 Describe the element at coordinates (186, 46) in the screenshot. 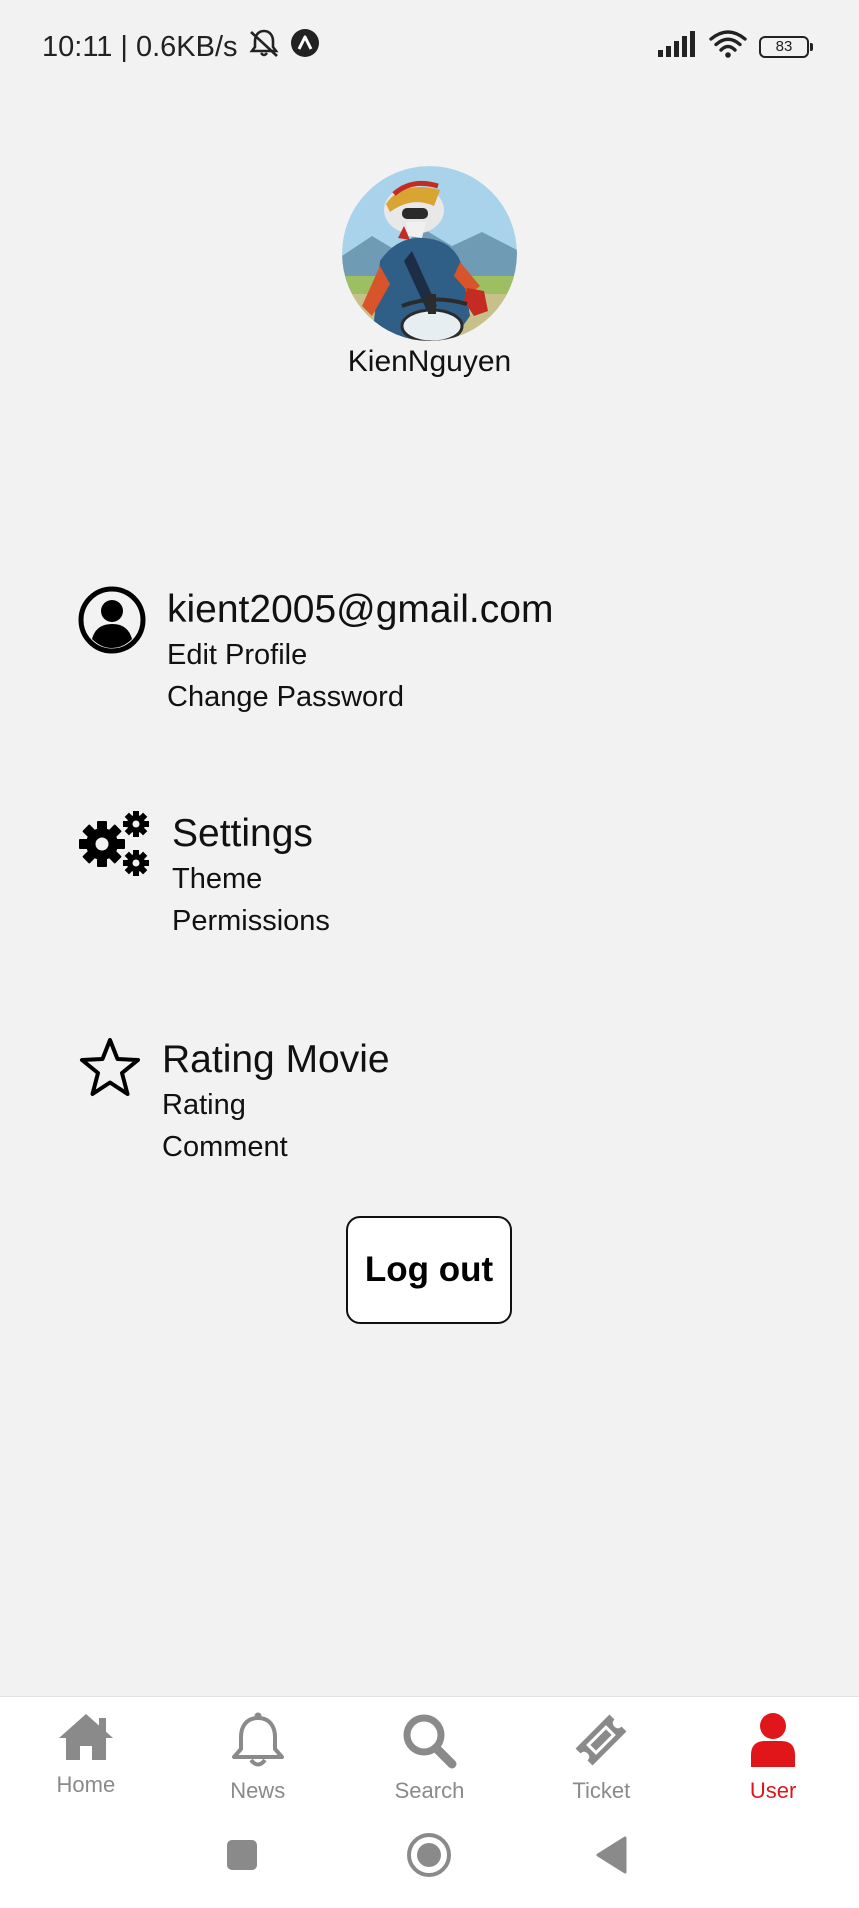

I see `status-speed: 0.6KB/s` at that location.